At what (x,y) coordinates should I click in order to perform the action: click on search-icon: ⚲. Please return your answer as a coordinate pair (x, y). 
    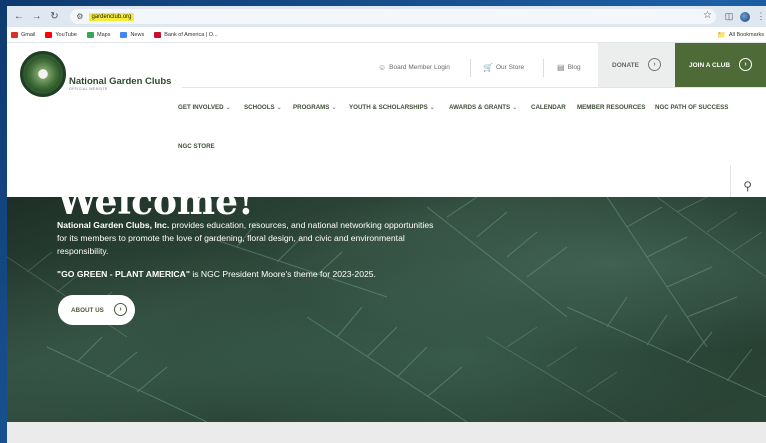
    Looking at the image, I should click on (747, 186).